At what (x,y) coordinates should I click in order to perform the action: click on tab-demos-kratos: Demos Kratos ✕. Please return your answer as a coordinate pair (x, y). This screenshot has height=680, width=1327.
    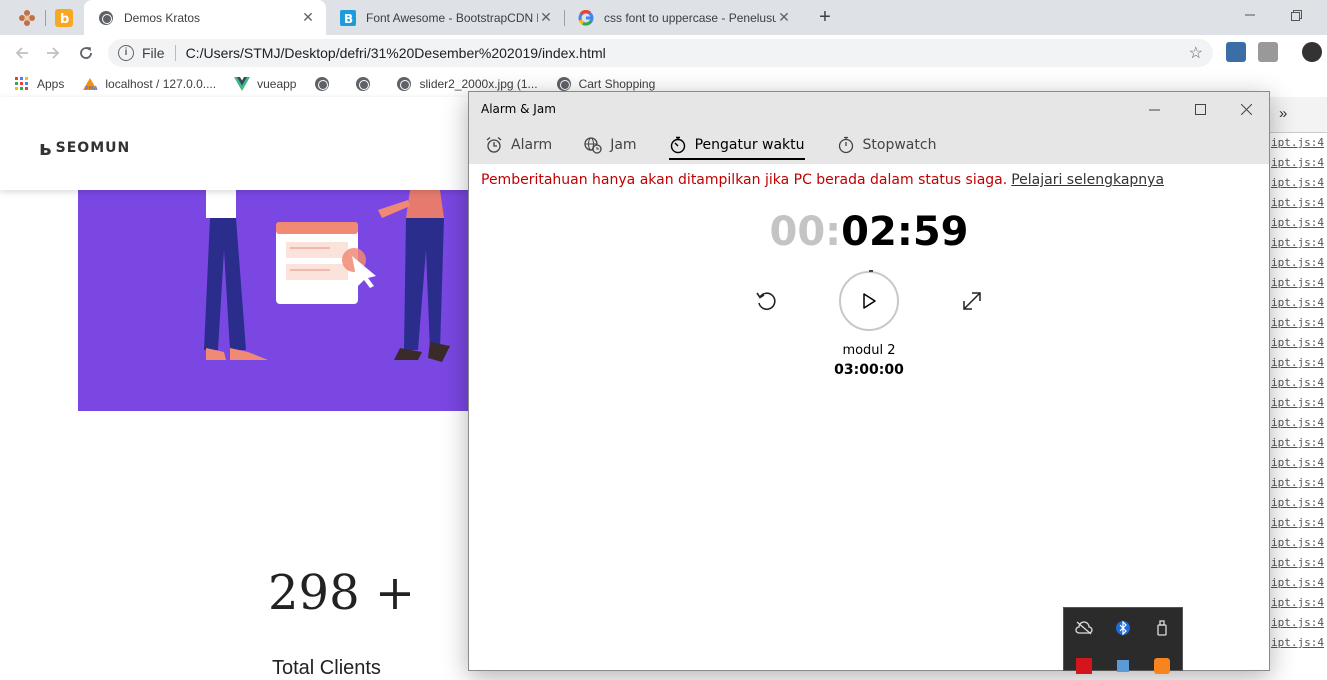
    Looking at the image, I should click on (205, 17).